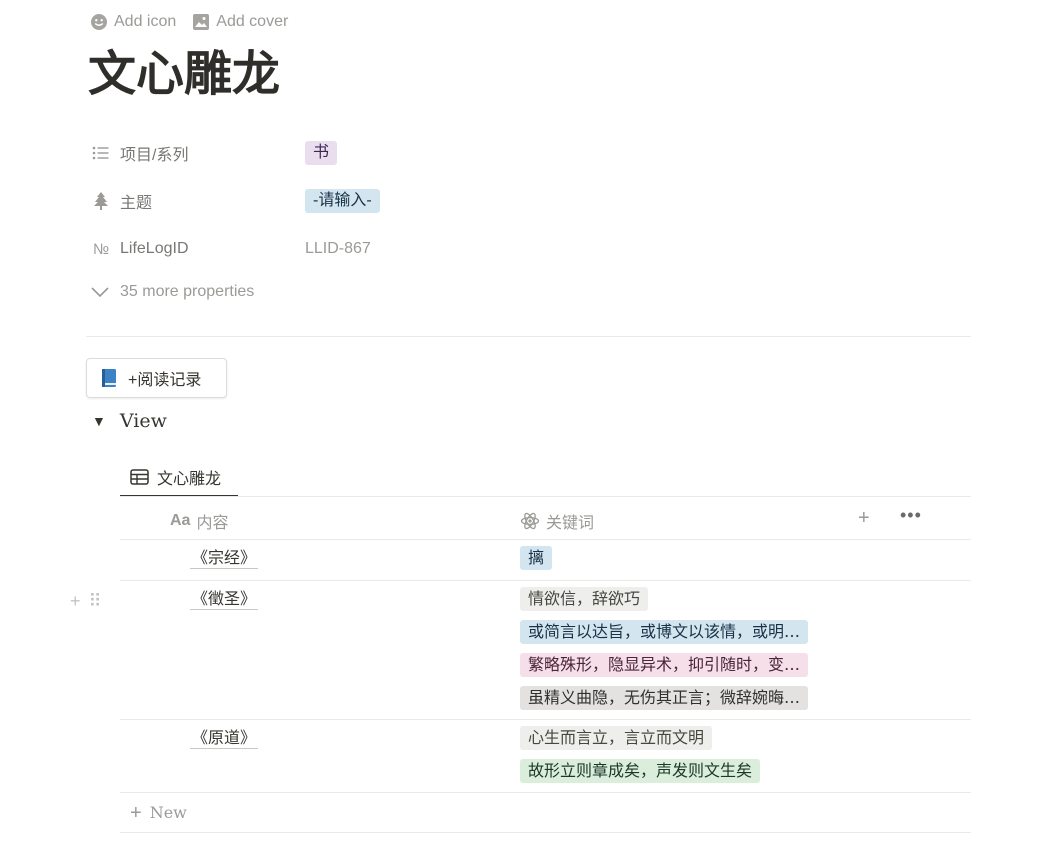  I want to click on property-row-lifelogid: № LifeLogID LLID-867, so click(230, 249).